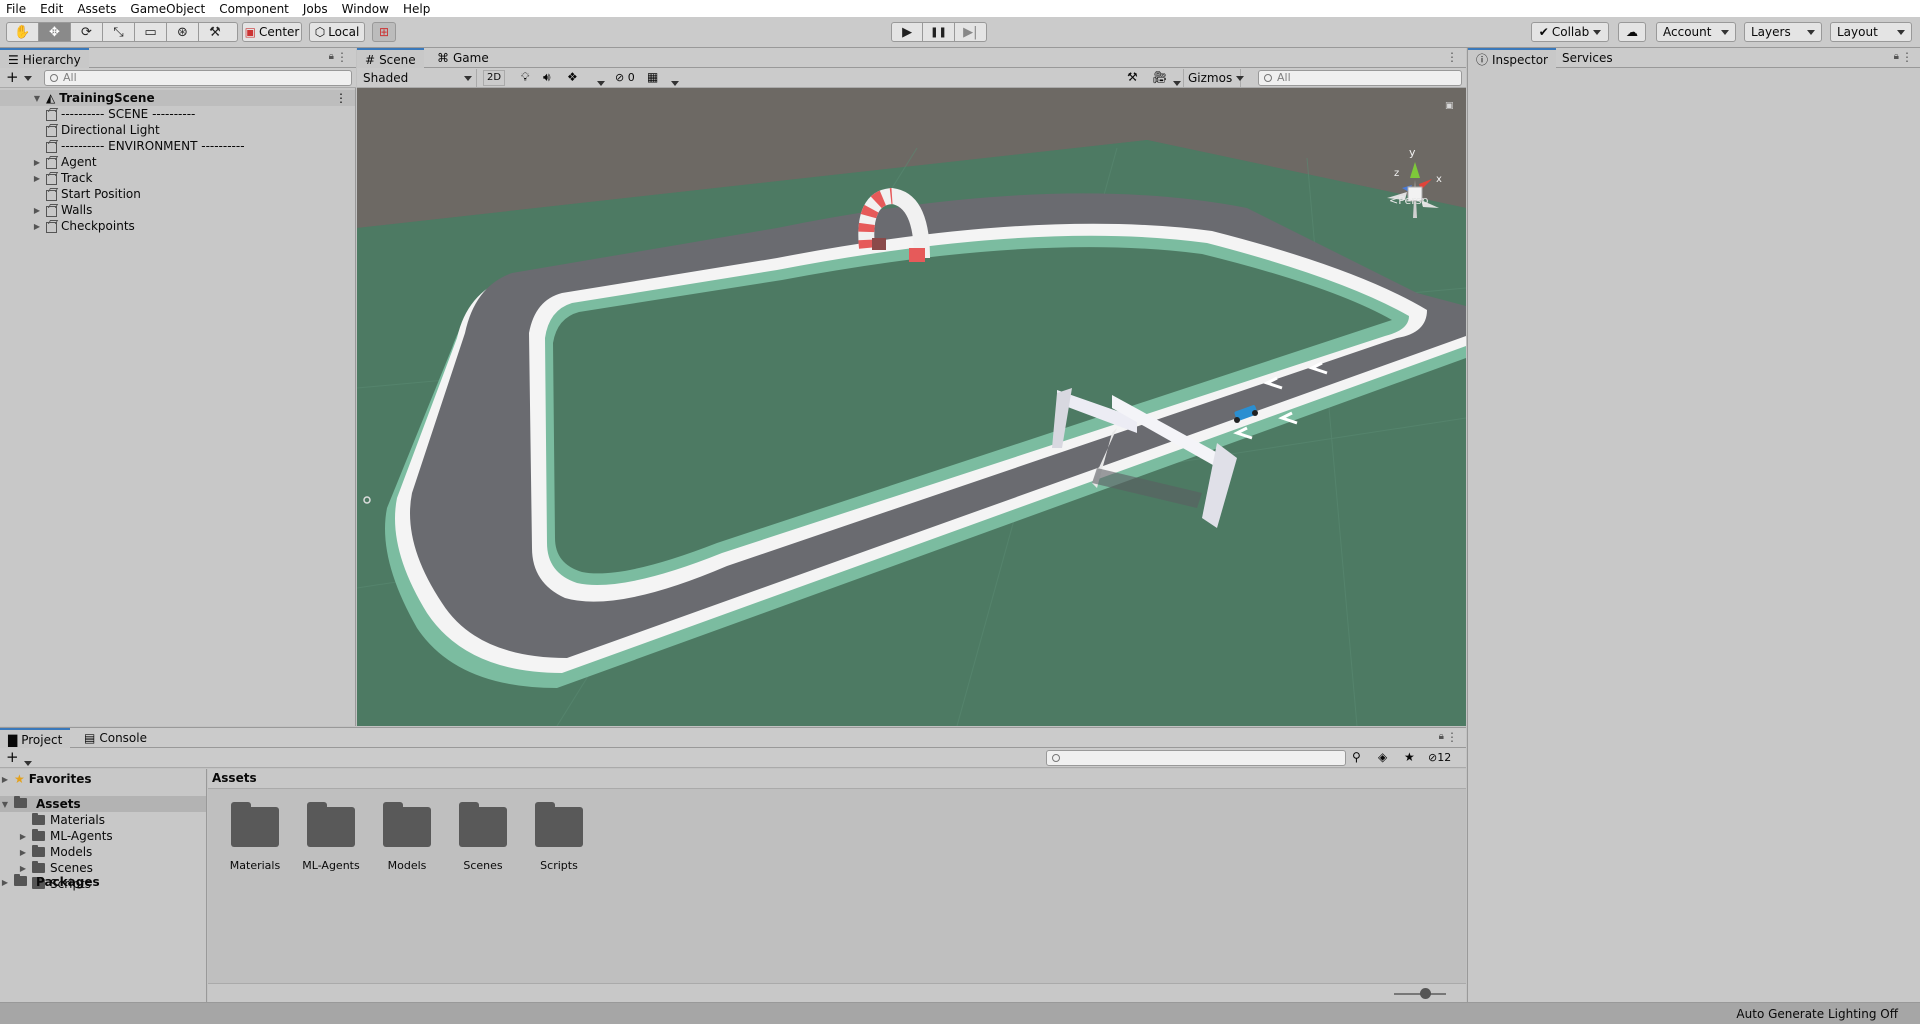 The image size is (1920, 1024). Describe the element at coordinates (337, 32) in the screenshot. I see `pivot-space-button: ⬡ Local` at that location.